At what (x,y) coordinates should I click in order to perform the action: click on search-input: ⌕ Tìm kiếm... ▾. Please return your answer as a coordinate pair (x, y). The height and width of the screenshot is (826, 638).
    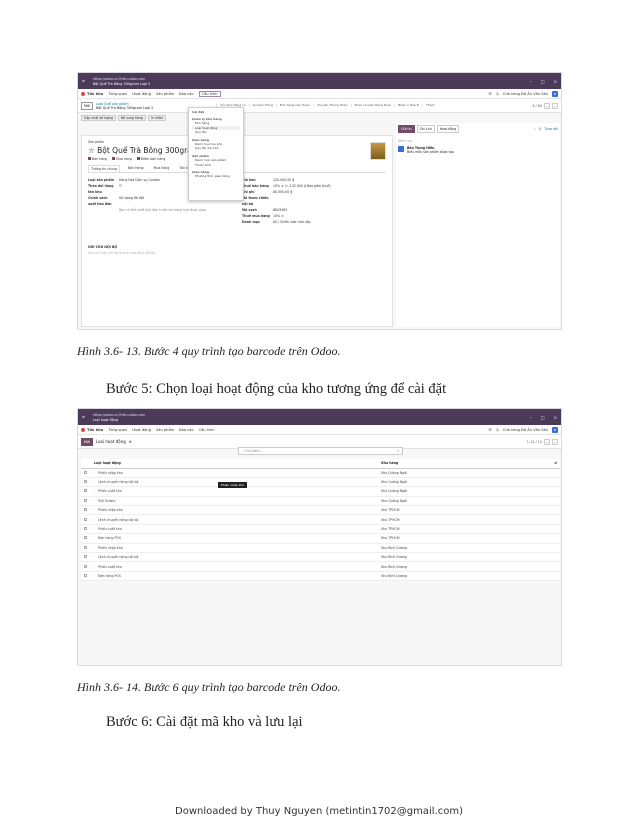
    Looking at the image, I should click on (320, 451).